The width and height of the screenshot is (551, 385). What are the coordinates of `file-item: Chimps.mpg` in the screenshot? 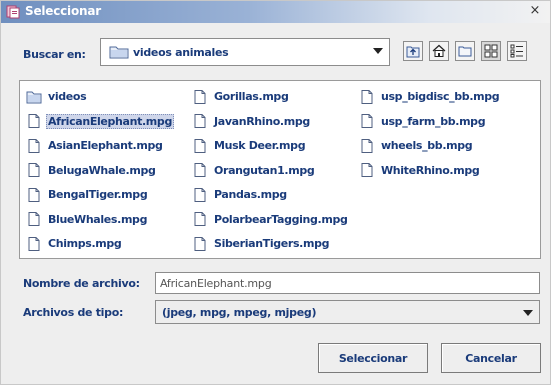 It's located at (74, 243).